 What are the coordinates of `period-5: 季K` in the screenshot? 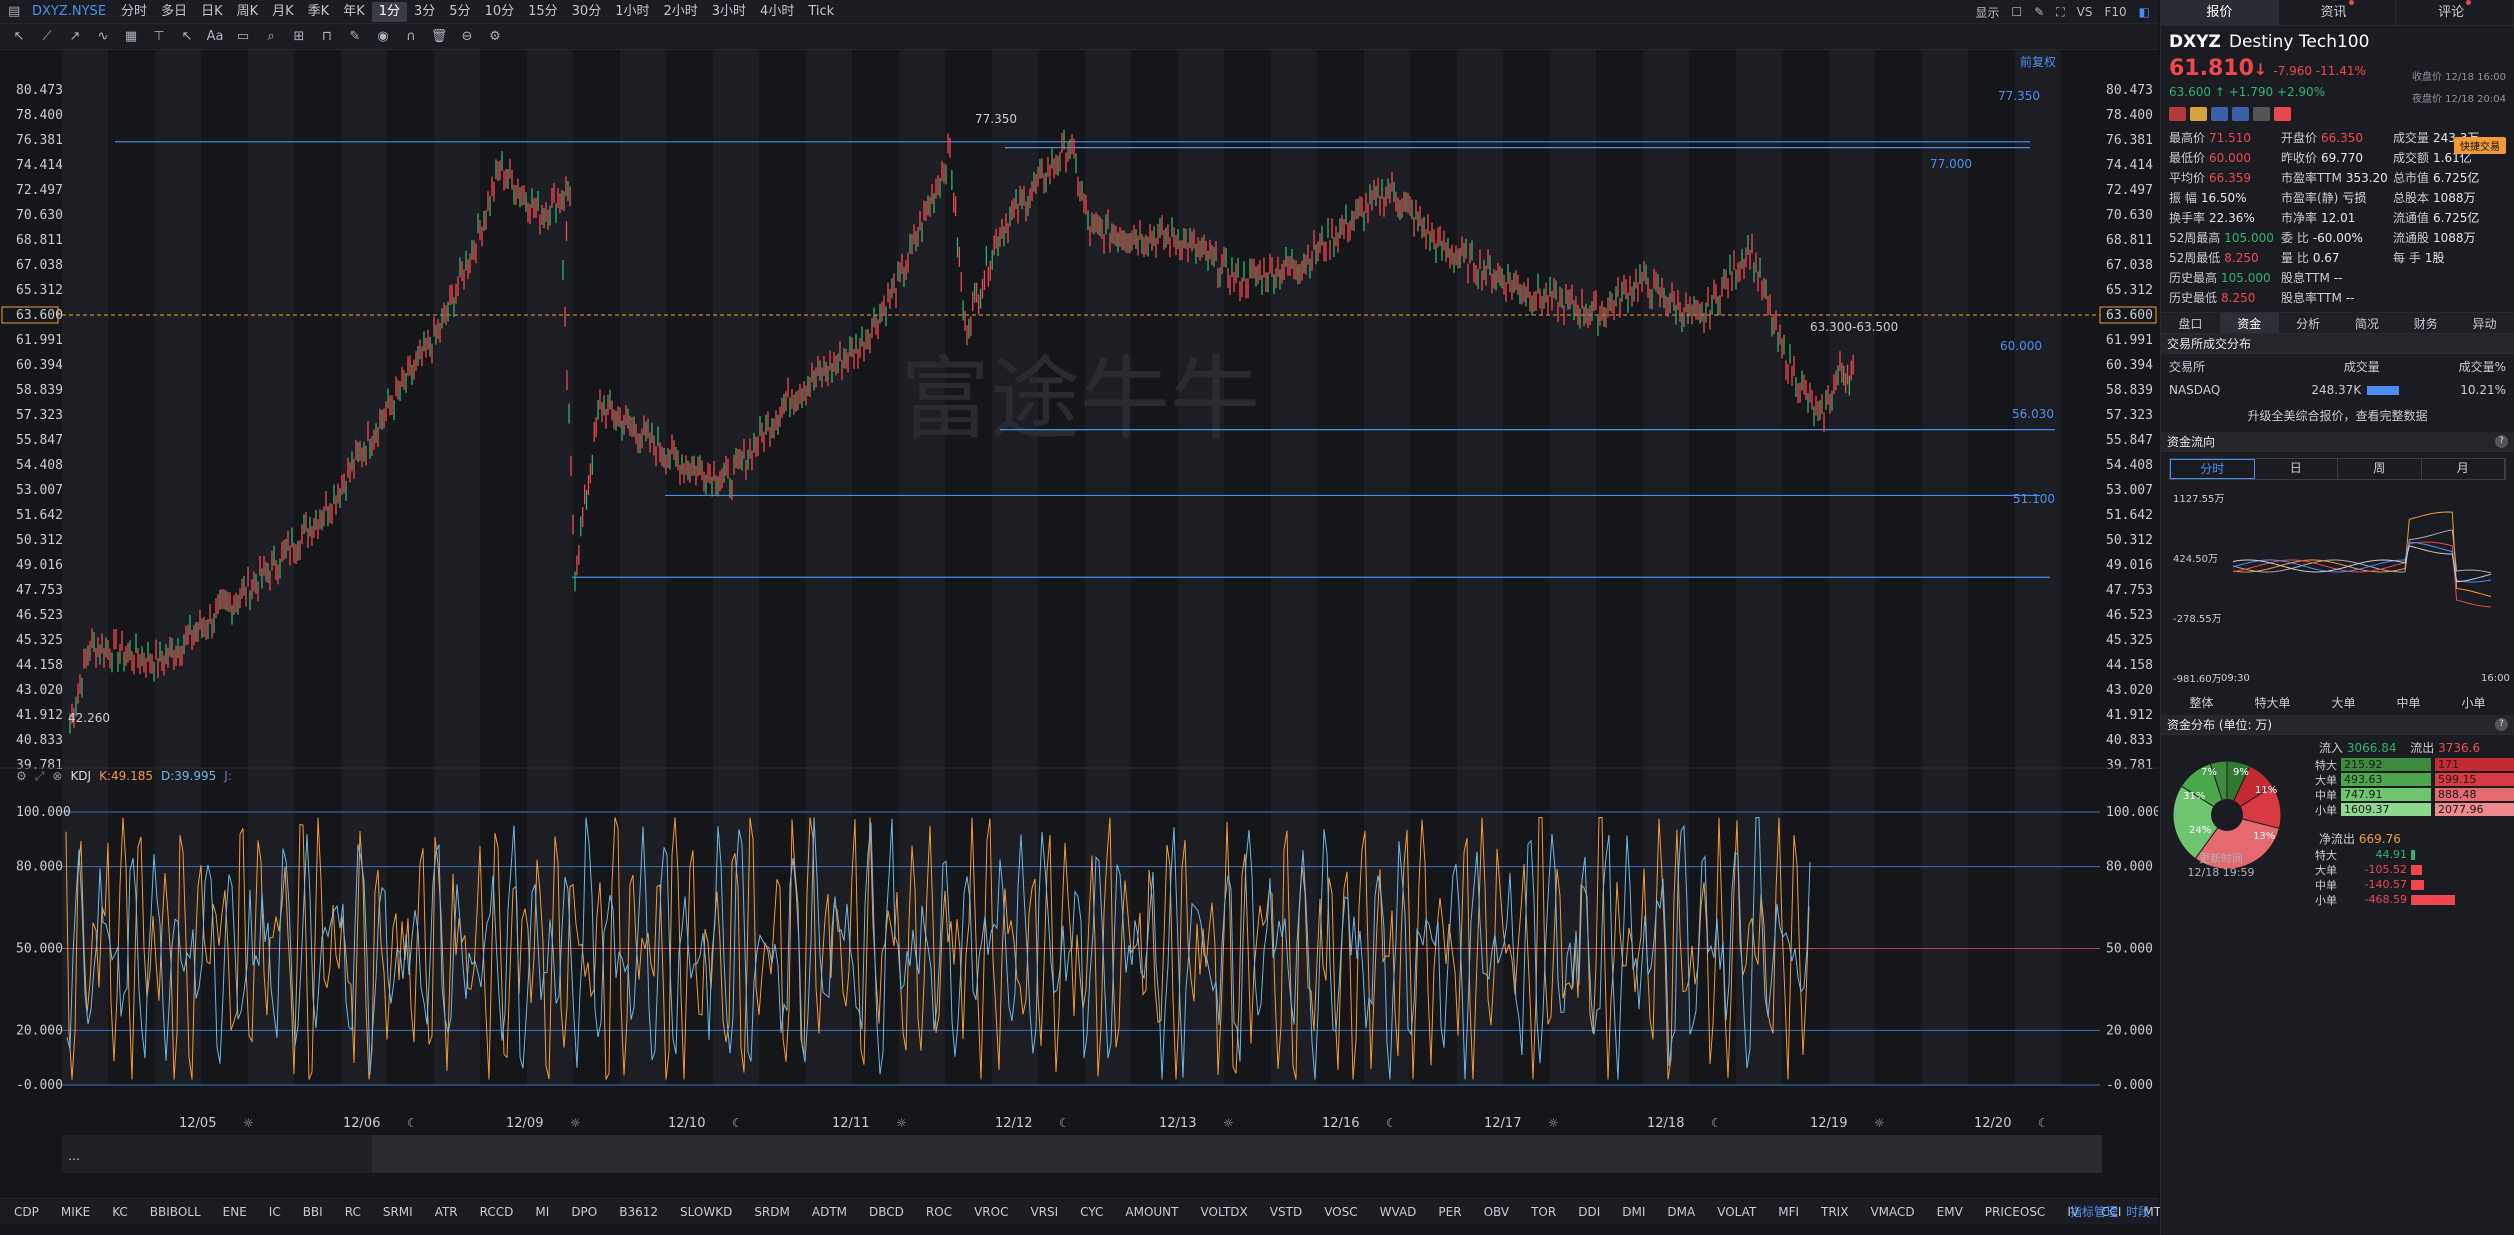 It's located at (319, 12).